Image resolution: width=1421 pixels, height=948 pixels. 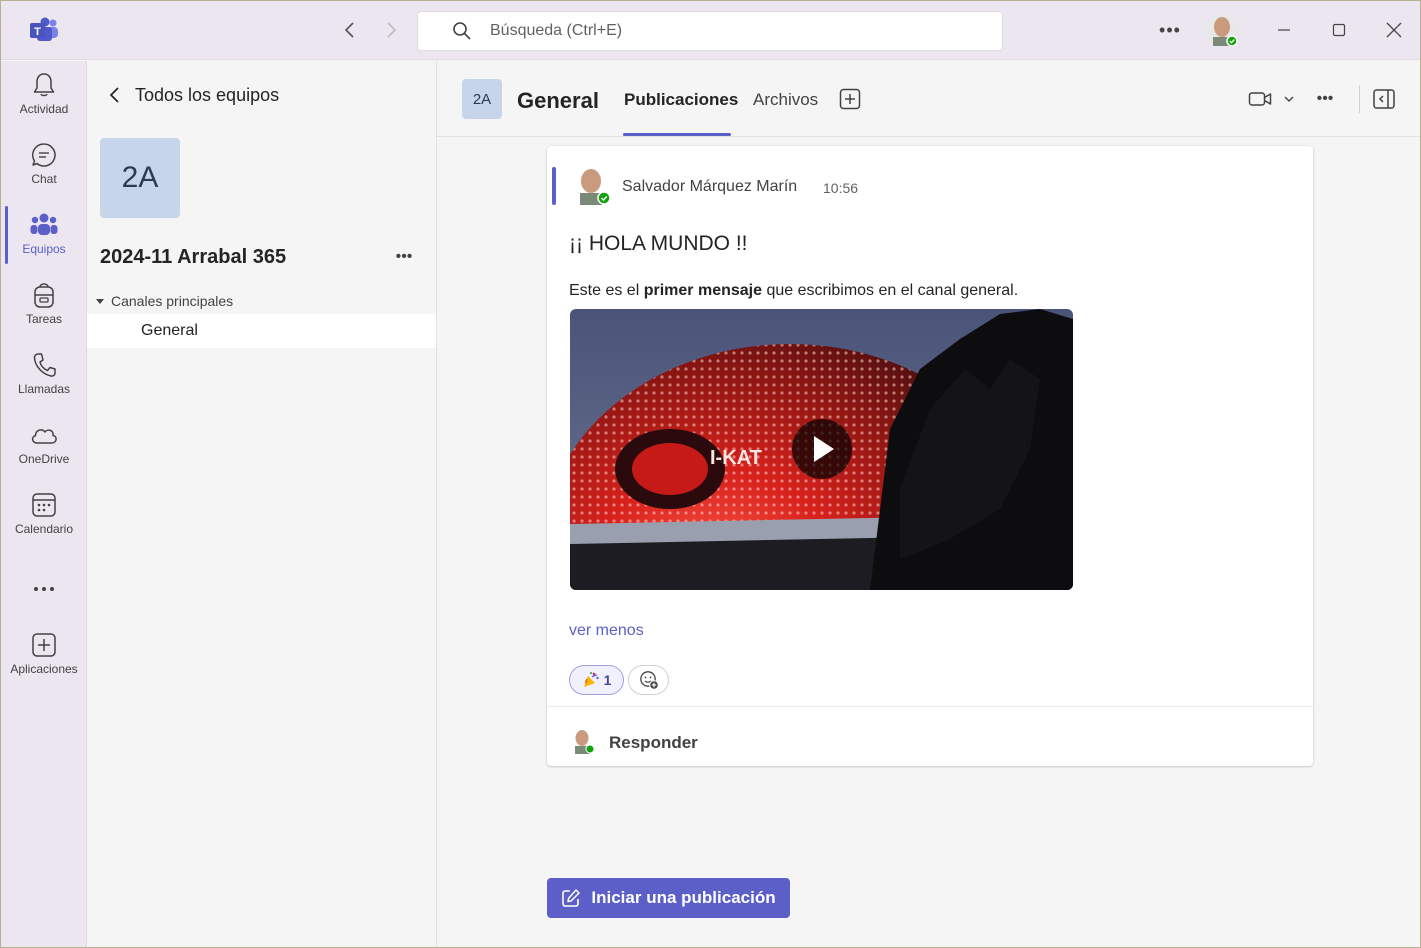 I want to click on rail-label: OneDrive, so click(x=44, y=459).